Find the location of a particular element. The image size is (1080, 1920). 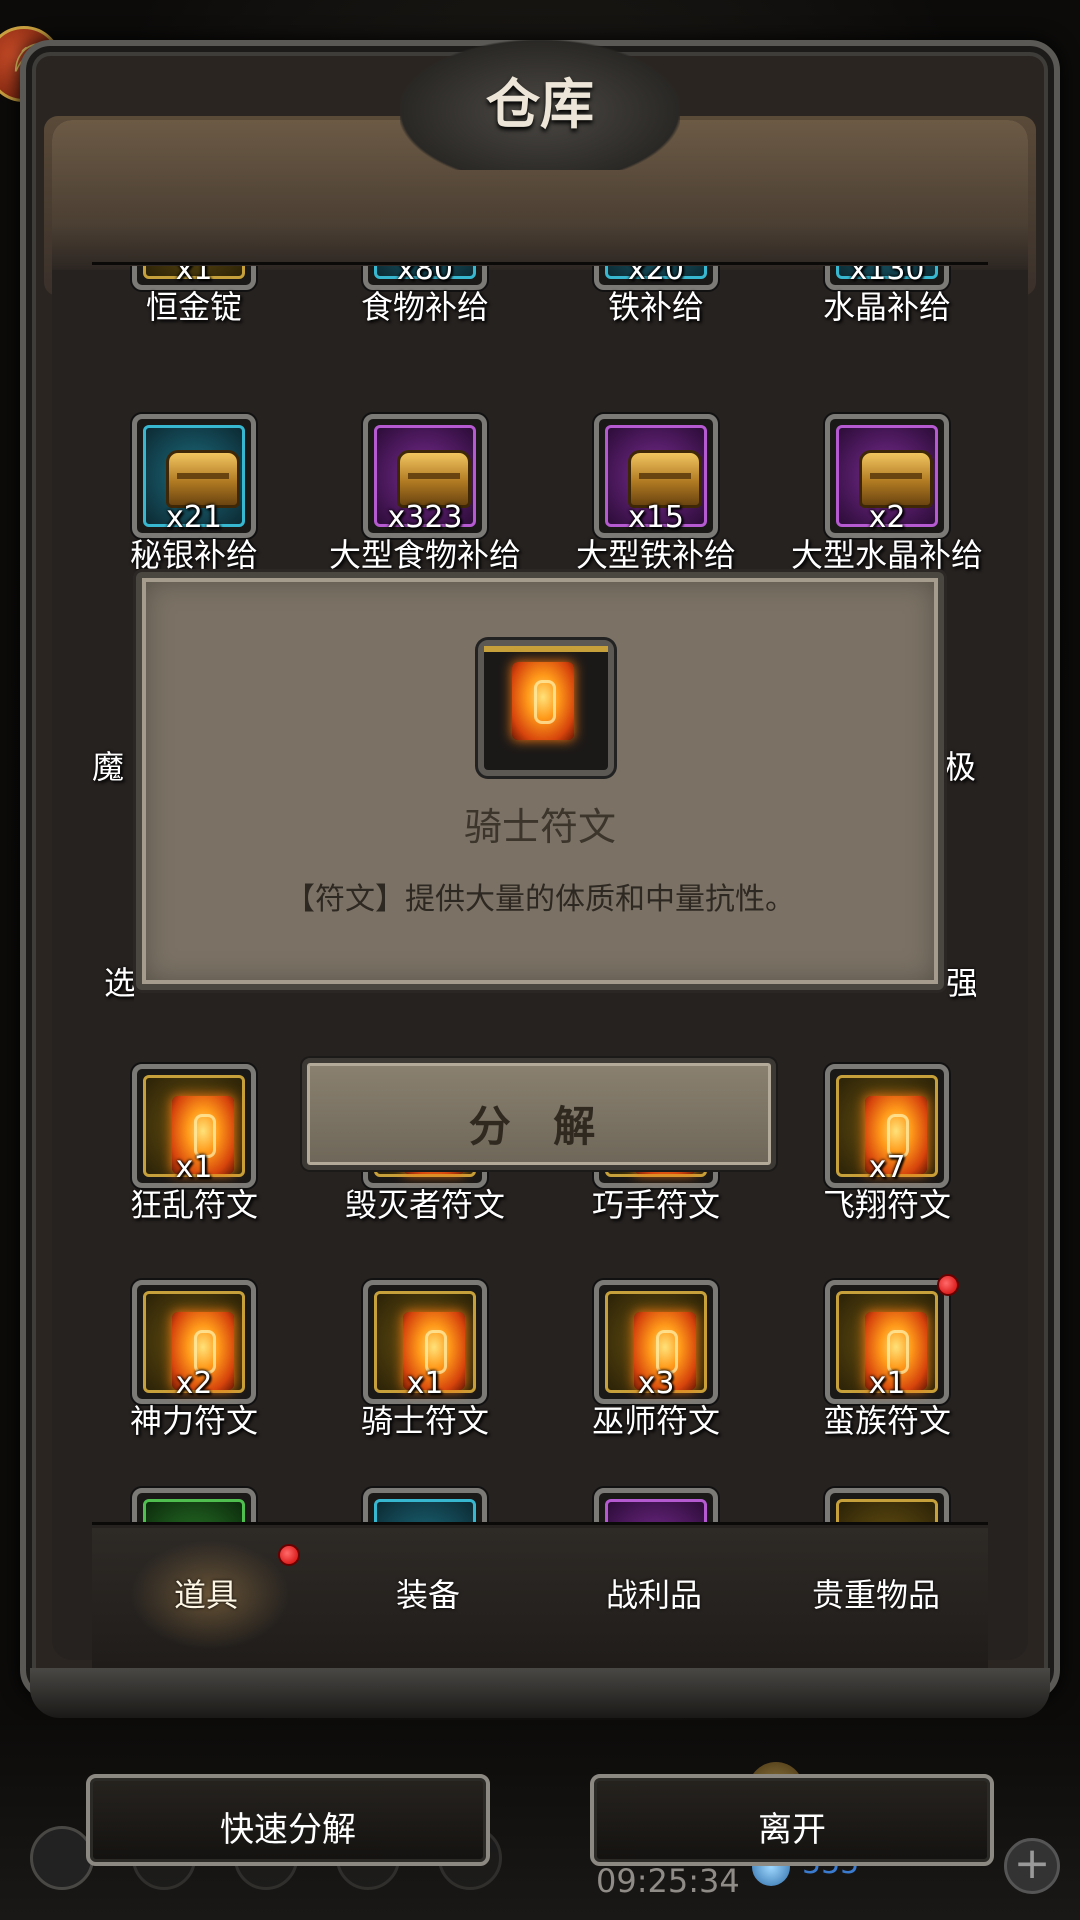

inventory-item: x7 飞翔符文 is located at coordinates (886, 1164).